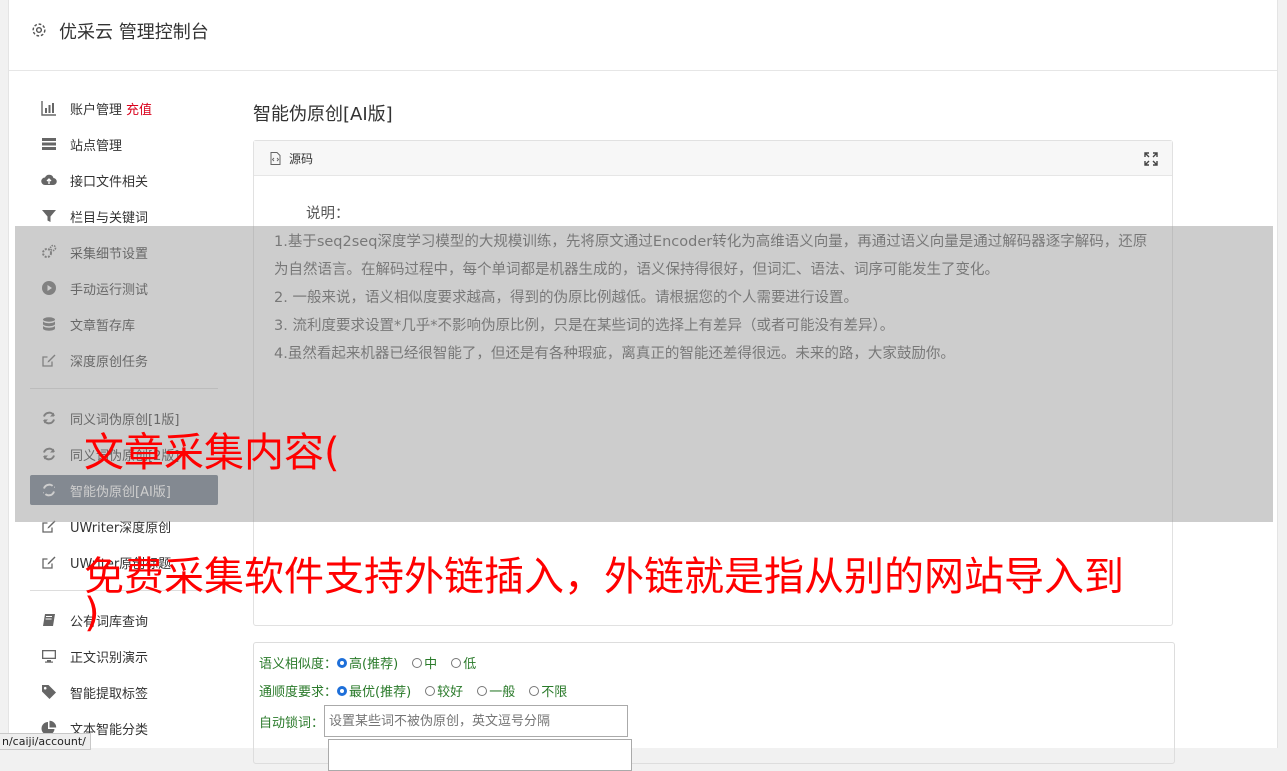 The image size is (1287, 771). Describe the element at coordinates (554, 692) in the screenshot. I see `radio-label: 不限` at that location.